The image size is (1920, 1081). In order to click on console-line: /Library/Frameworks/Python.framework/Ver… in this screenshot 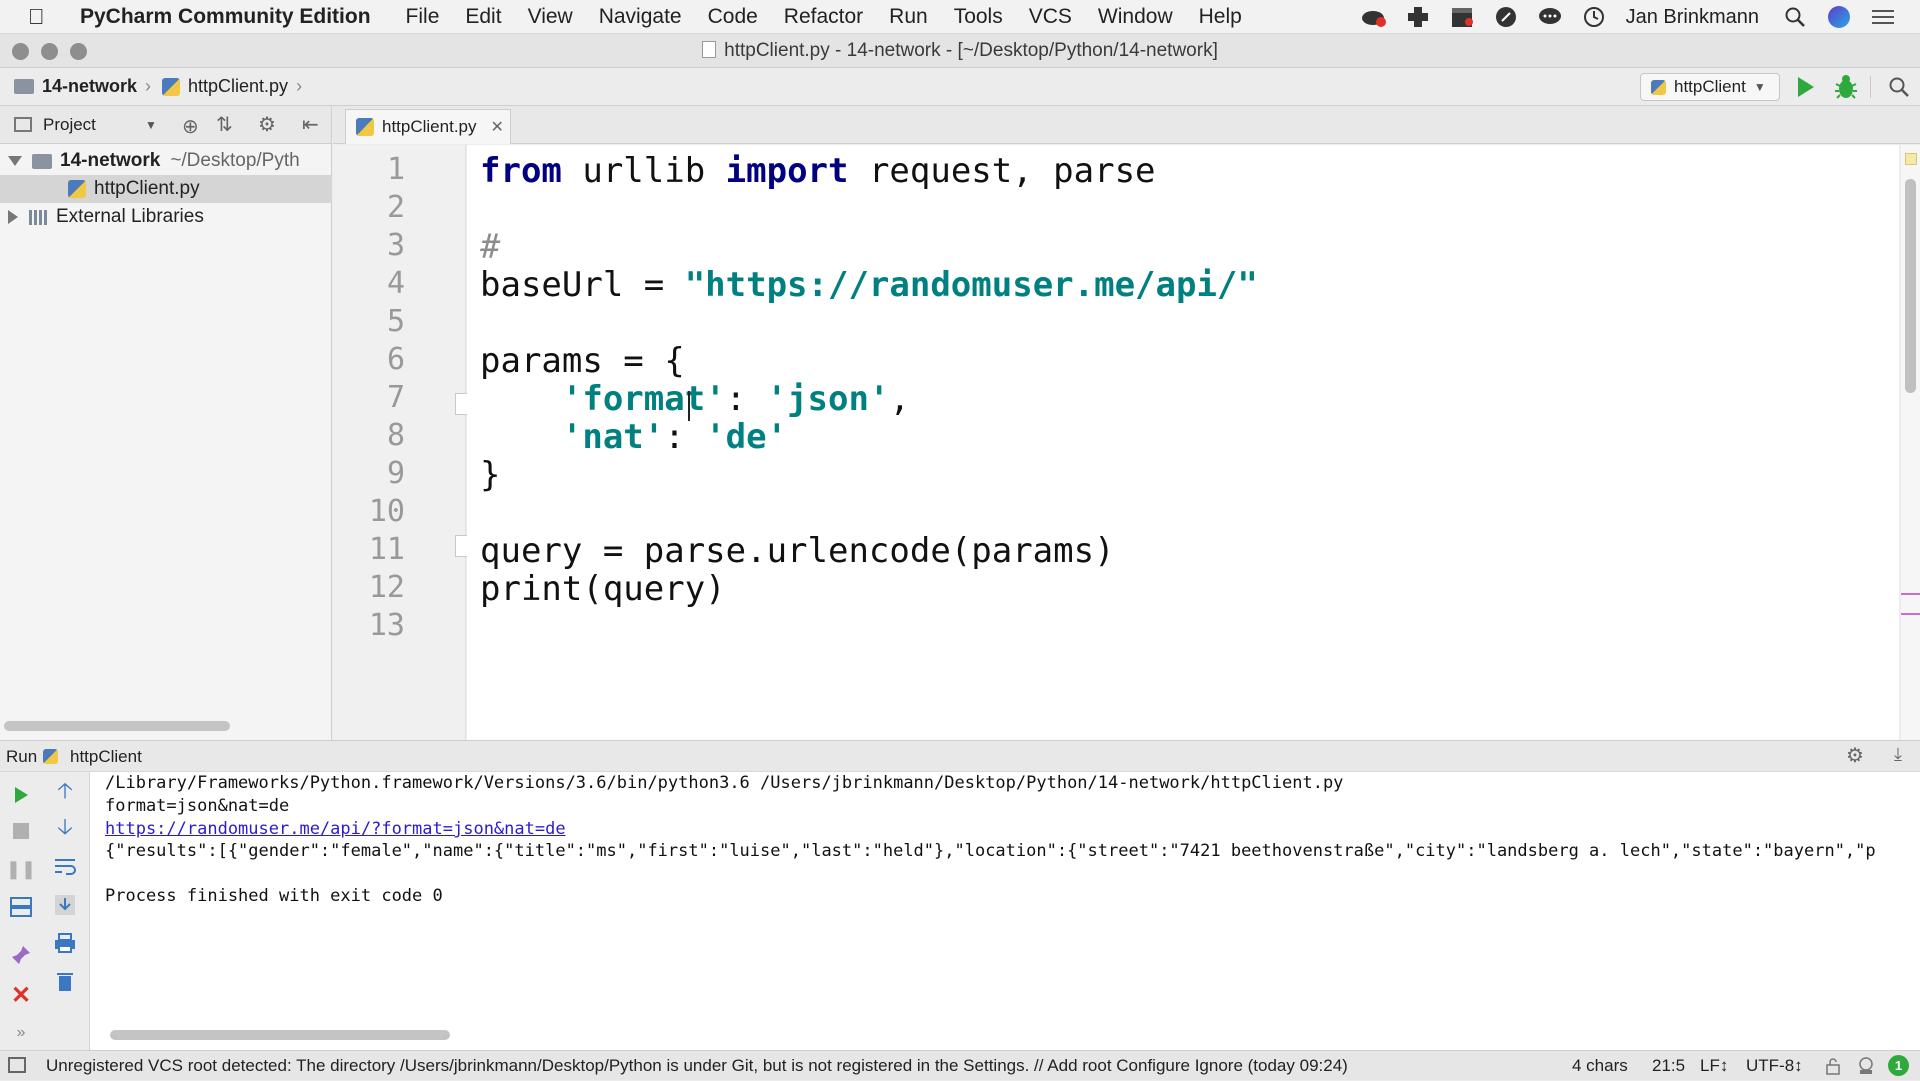, I will do `click(724, 783)`.